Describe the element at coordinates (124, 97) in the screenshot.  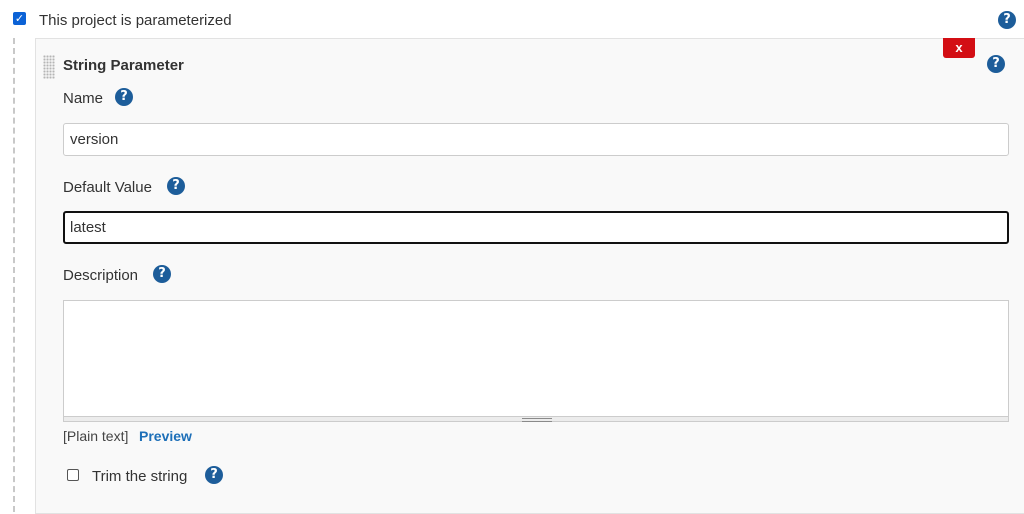
I see `help-icon-name: ?` at that location.